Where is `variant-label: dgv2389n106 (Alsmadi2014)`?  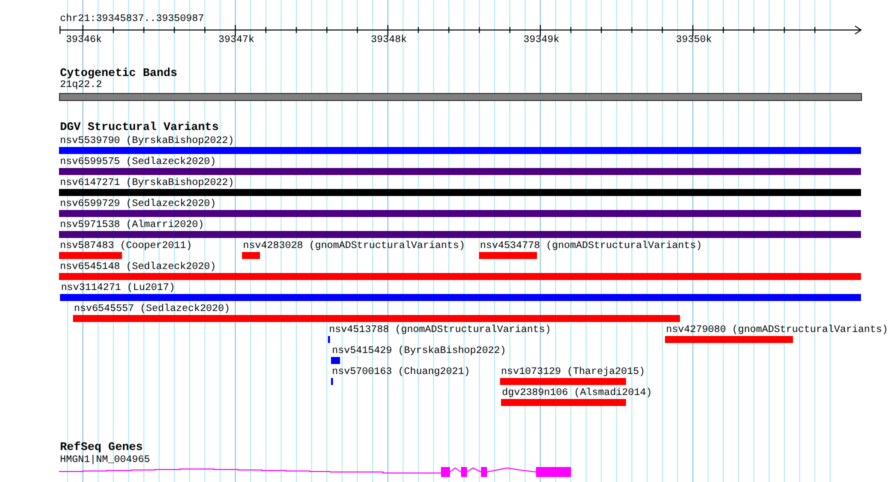 variant-label: dgv2389n106 (Alsmadi2014) is located at coordinates (577, 393).